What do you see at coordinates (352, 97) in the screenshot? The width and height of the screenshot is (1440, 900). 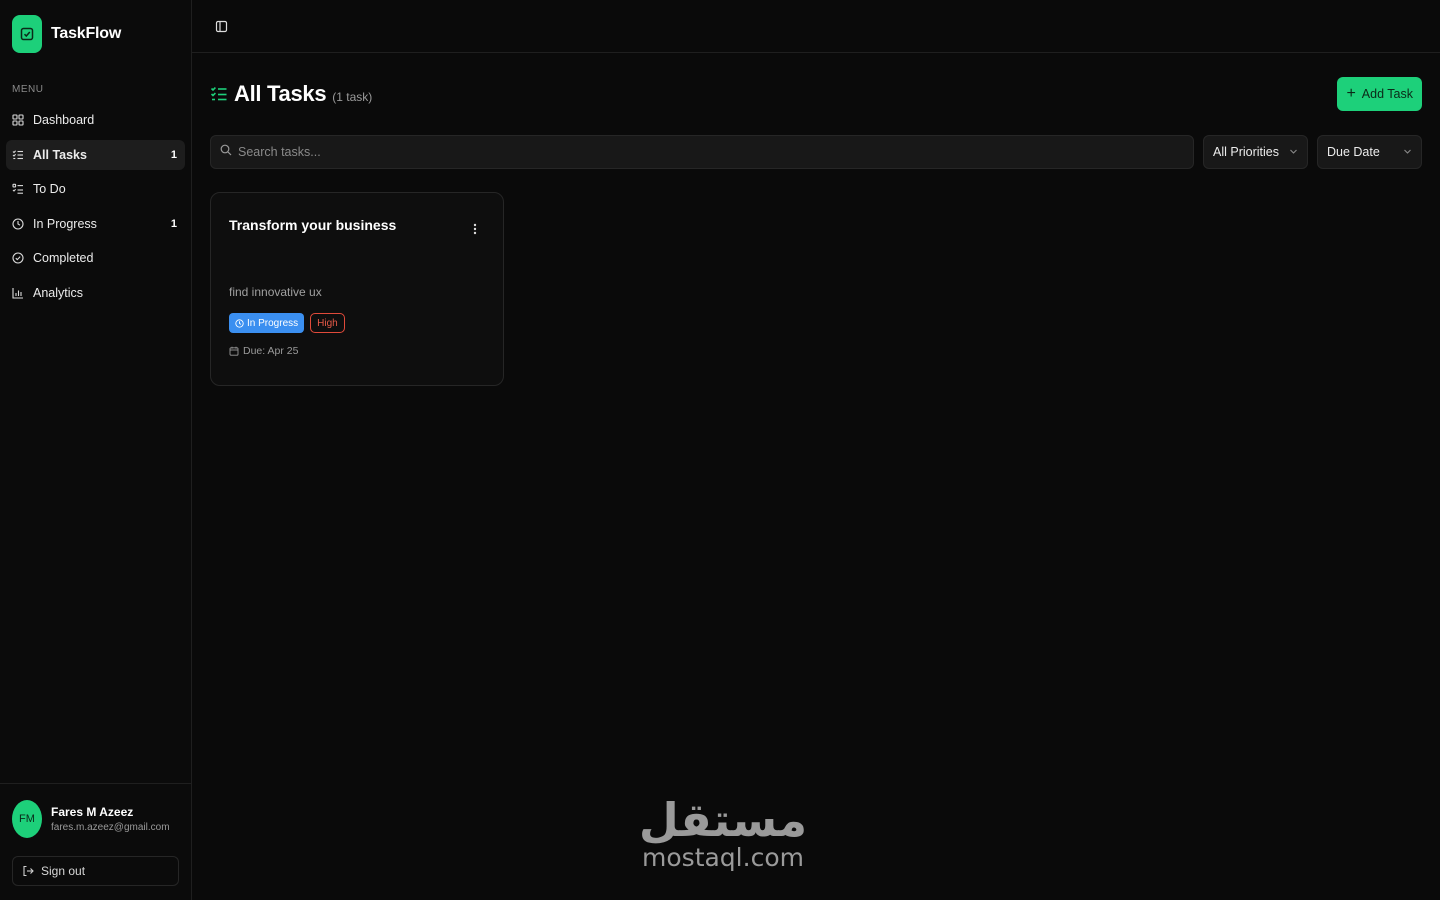 I see `task-count: (1 task)` at bounding box center [352, 97].